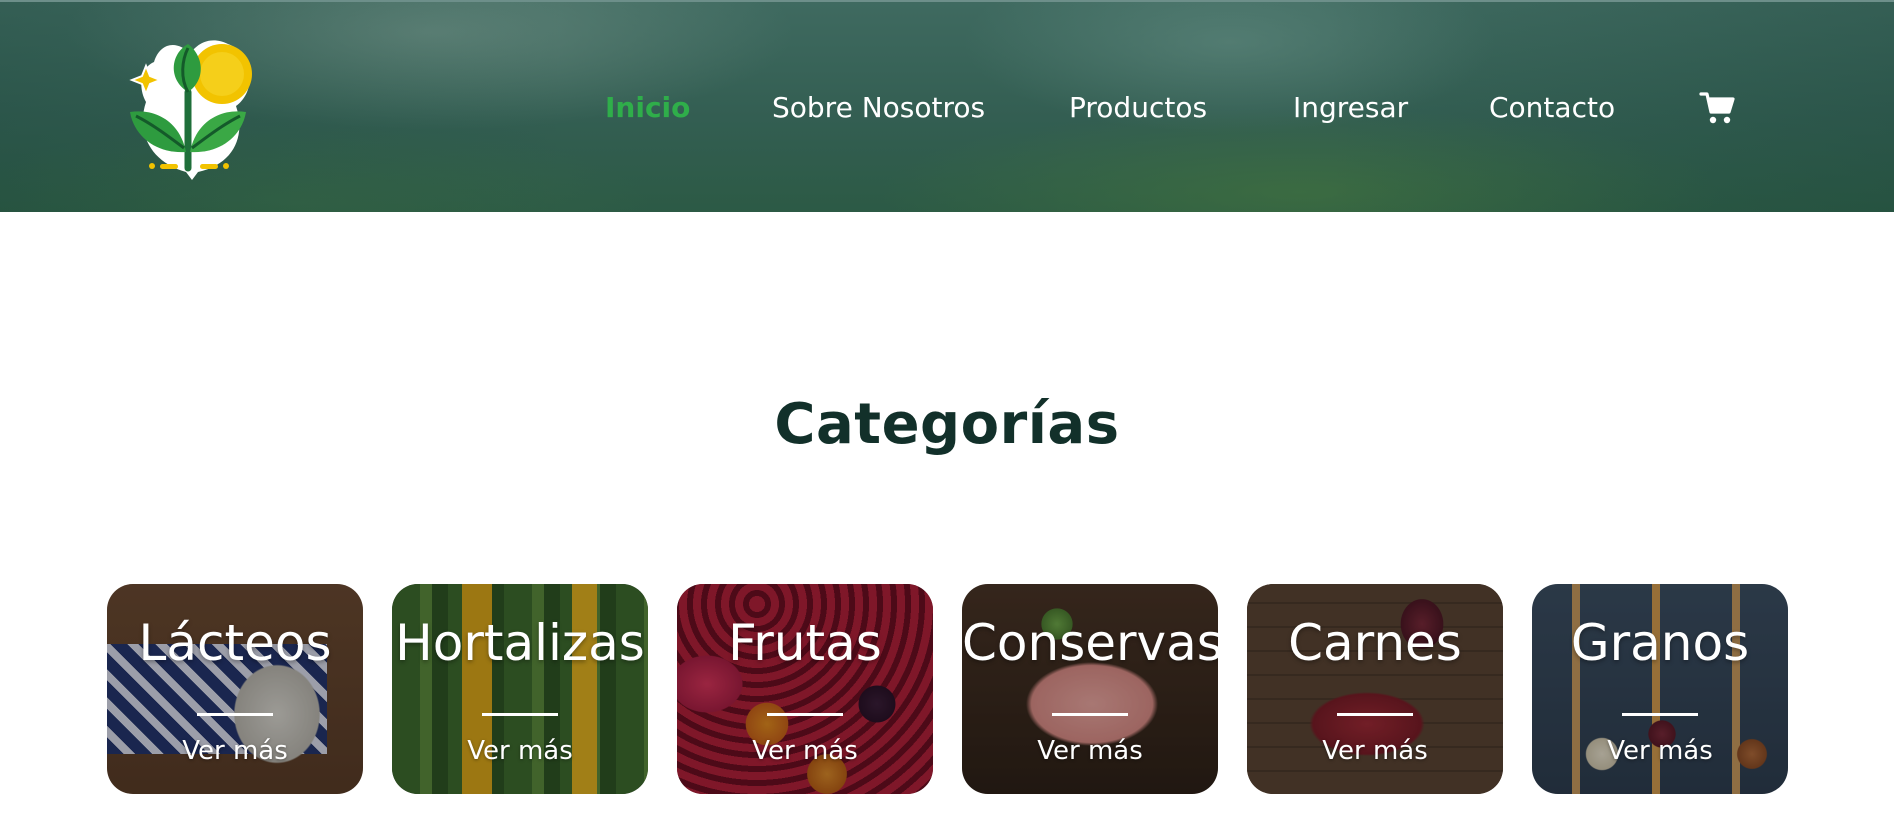 This screenshot has height=816, width=1898. Describe the element at coordinates (1350, 108) in the screenshot. I see `nav-link-ingresar: Ingresar` at that location.